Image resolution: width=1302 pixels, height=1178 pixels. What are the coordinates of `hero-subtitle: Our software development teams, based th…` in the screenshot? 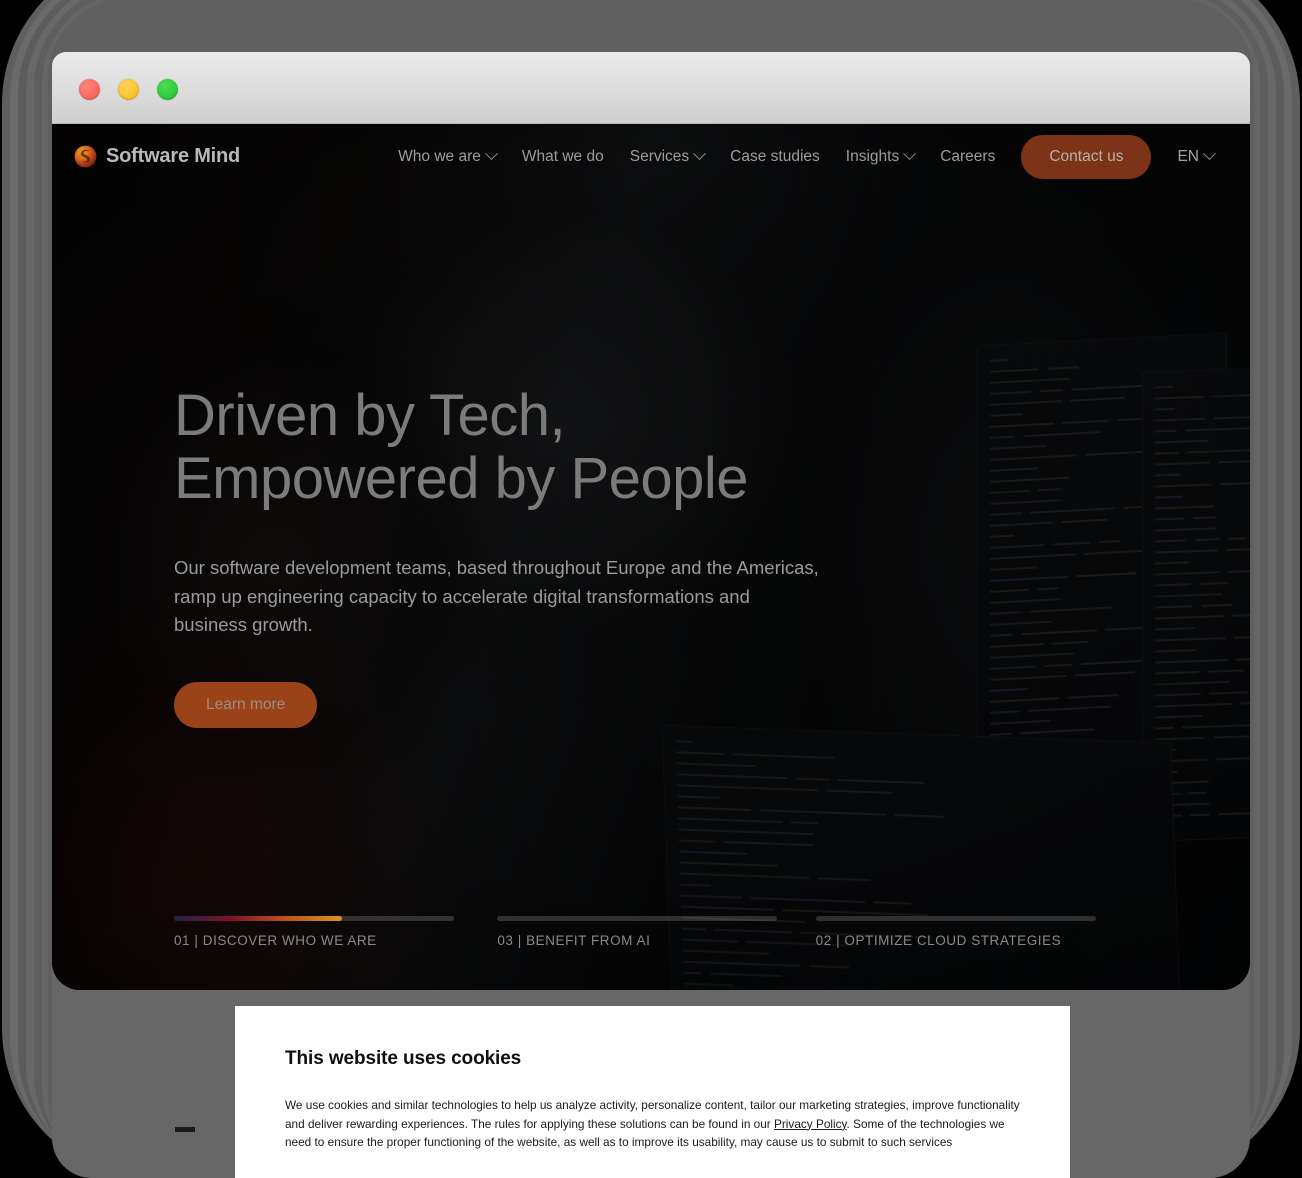 It's located at (496, 596).